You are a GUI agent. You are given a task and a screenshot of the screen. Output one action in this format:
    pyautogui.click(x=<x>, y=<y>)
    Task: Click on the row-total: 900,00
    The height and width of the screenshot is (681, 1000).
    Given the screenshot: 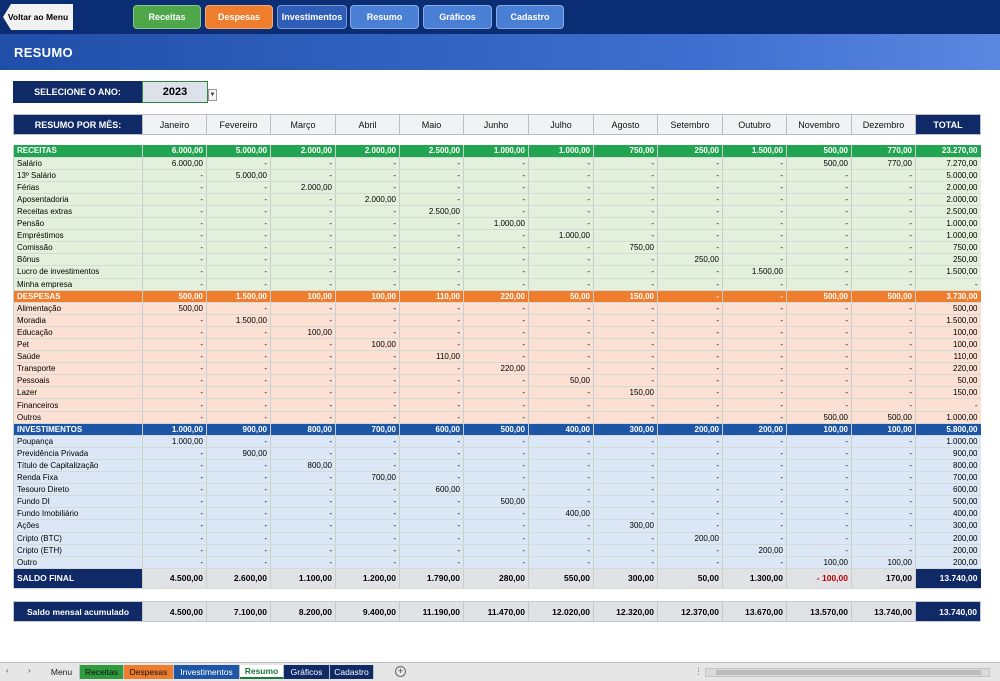 What is the action you would take?
    pyautogui.click(x=948, y=453)
    